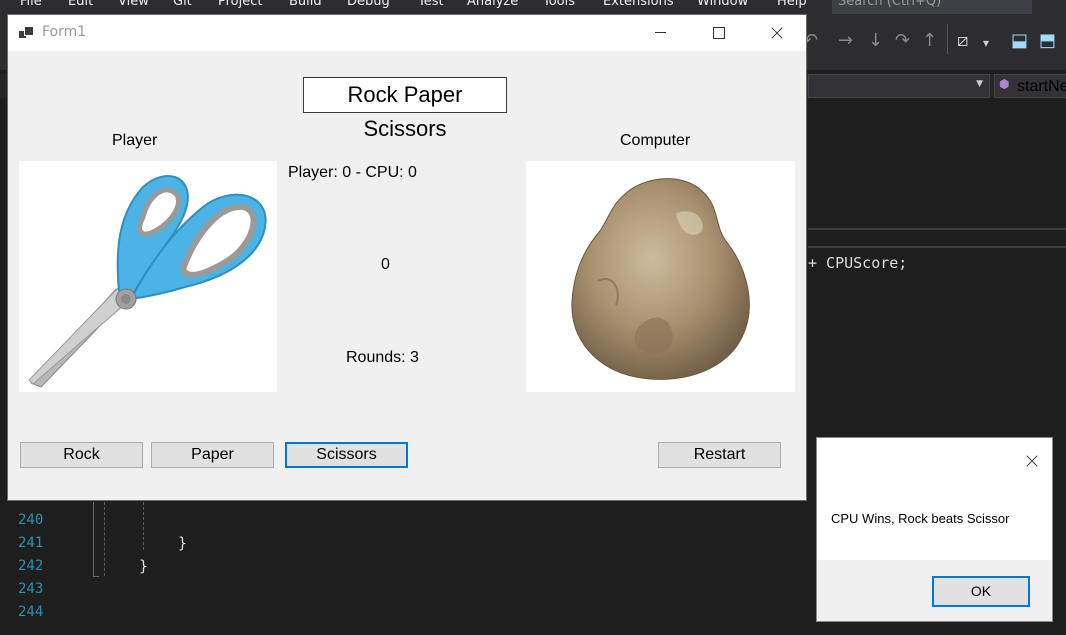 The height and width of the screenshot is (635, 1066). Describe the element at coordinates (212, 455) in the screenshot. I see `paper-button: Paper` at that location.